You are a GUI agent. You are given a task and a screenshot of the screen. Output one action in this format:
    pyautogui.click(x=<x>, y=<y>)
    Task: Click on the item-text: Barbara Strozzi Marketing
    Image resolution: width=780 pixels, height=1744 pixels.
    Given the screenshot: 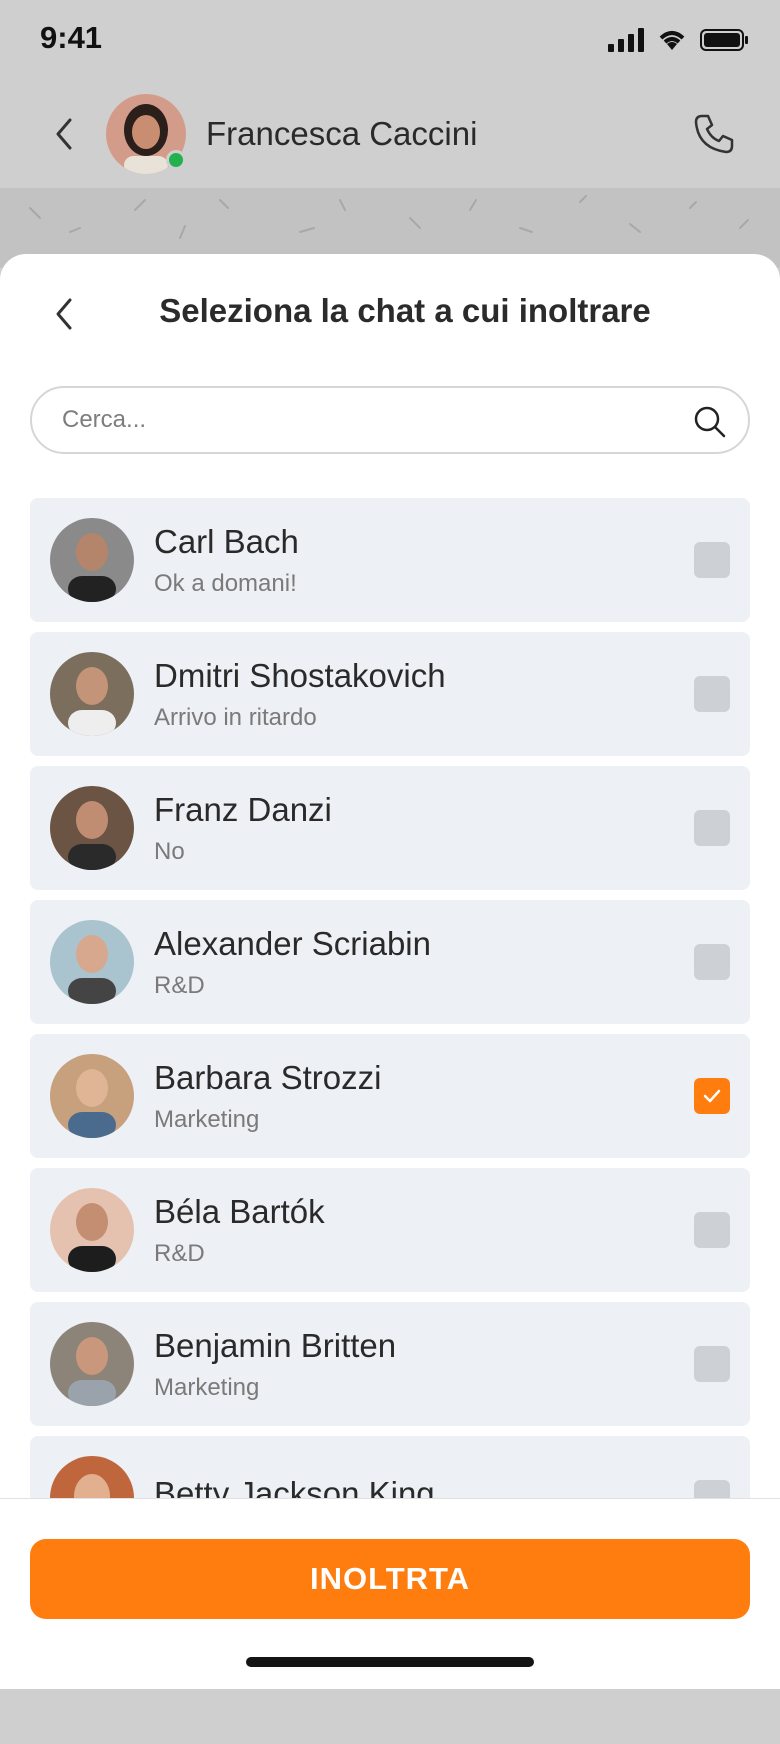 What is the action you would take?
    pyautogui.click(x=267, y=1096)
    